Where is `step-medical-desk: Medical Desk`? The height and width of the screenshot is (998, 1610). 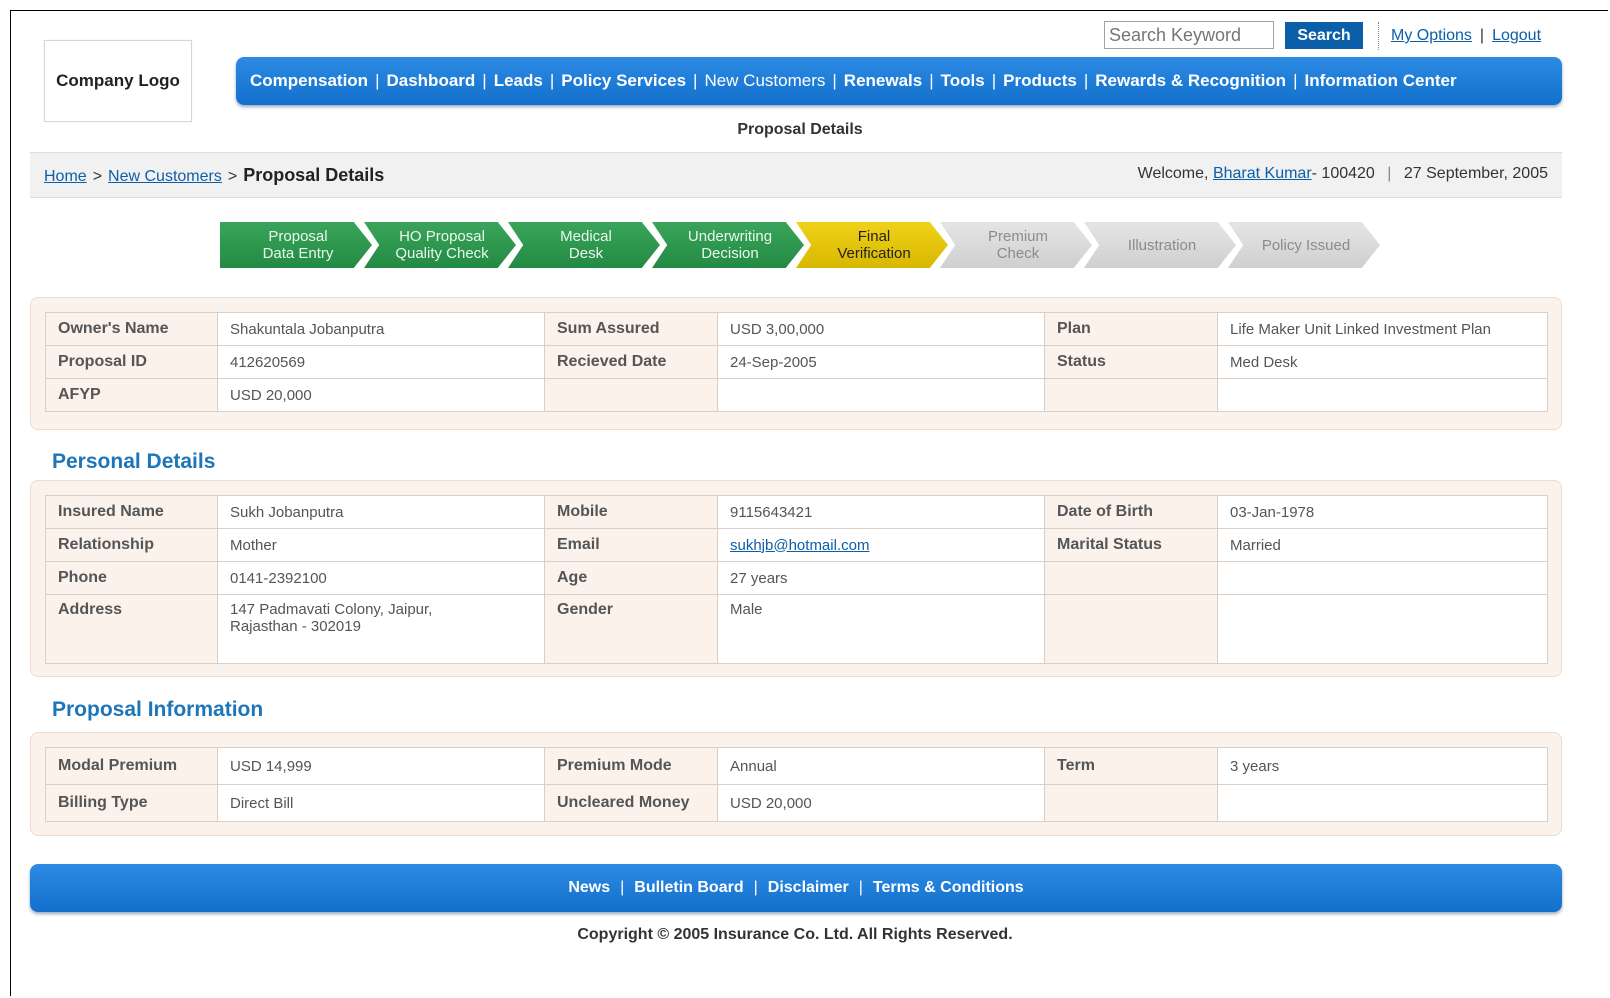
step-medical-desk: Medical Desk is located at coordinates (584, 245).